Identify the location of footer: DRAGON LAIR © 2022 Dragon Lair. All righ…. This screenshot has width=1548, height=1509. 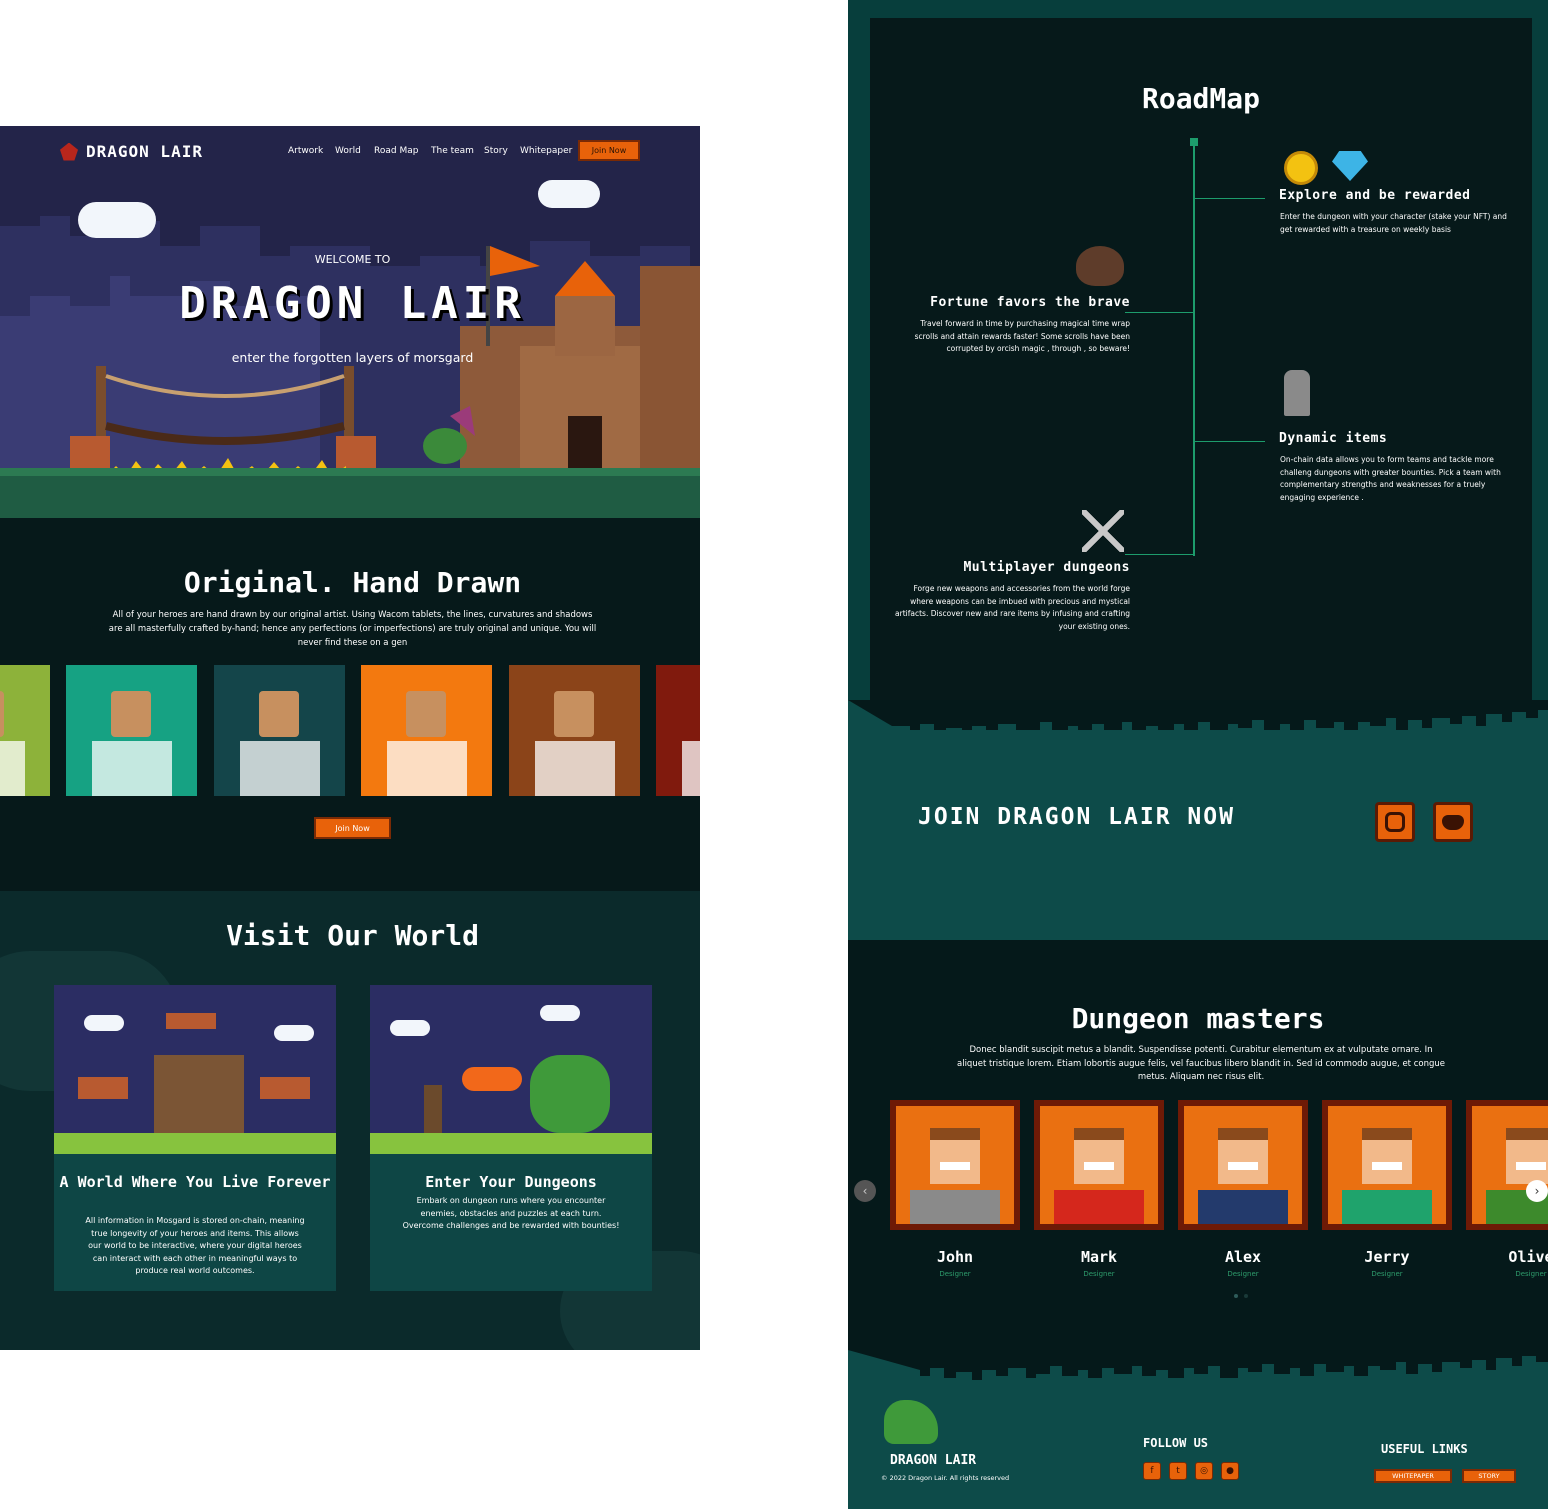
(1198, 1429).